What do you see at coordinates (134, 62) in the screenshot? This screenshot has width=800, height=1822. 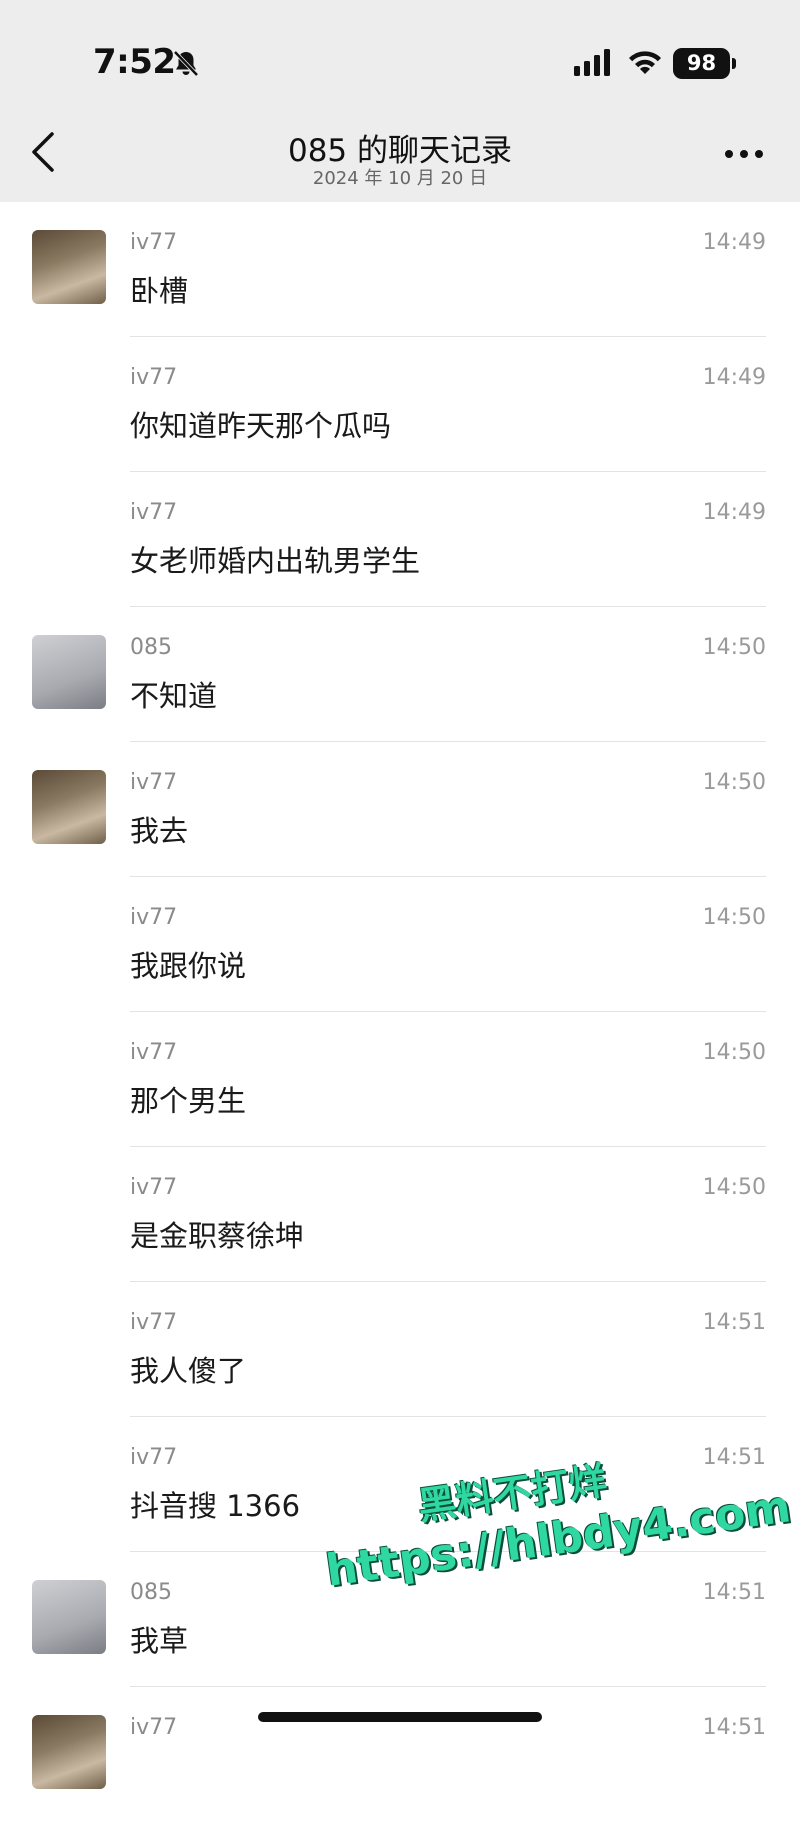 I see `status-time: 7:52` at bounding box center [134, 62].